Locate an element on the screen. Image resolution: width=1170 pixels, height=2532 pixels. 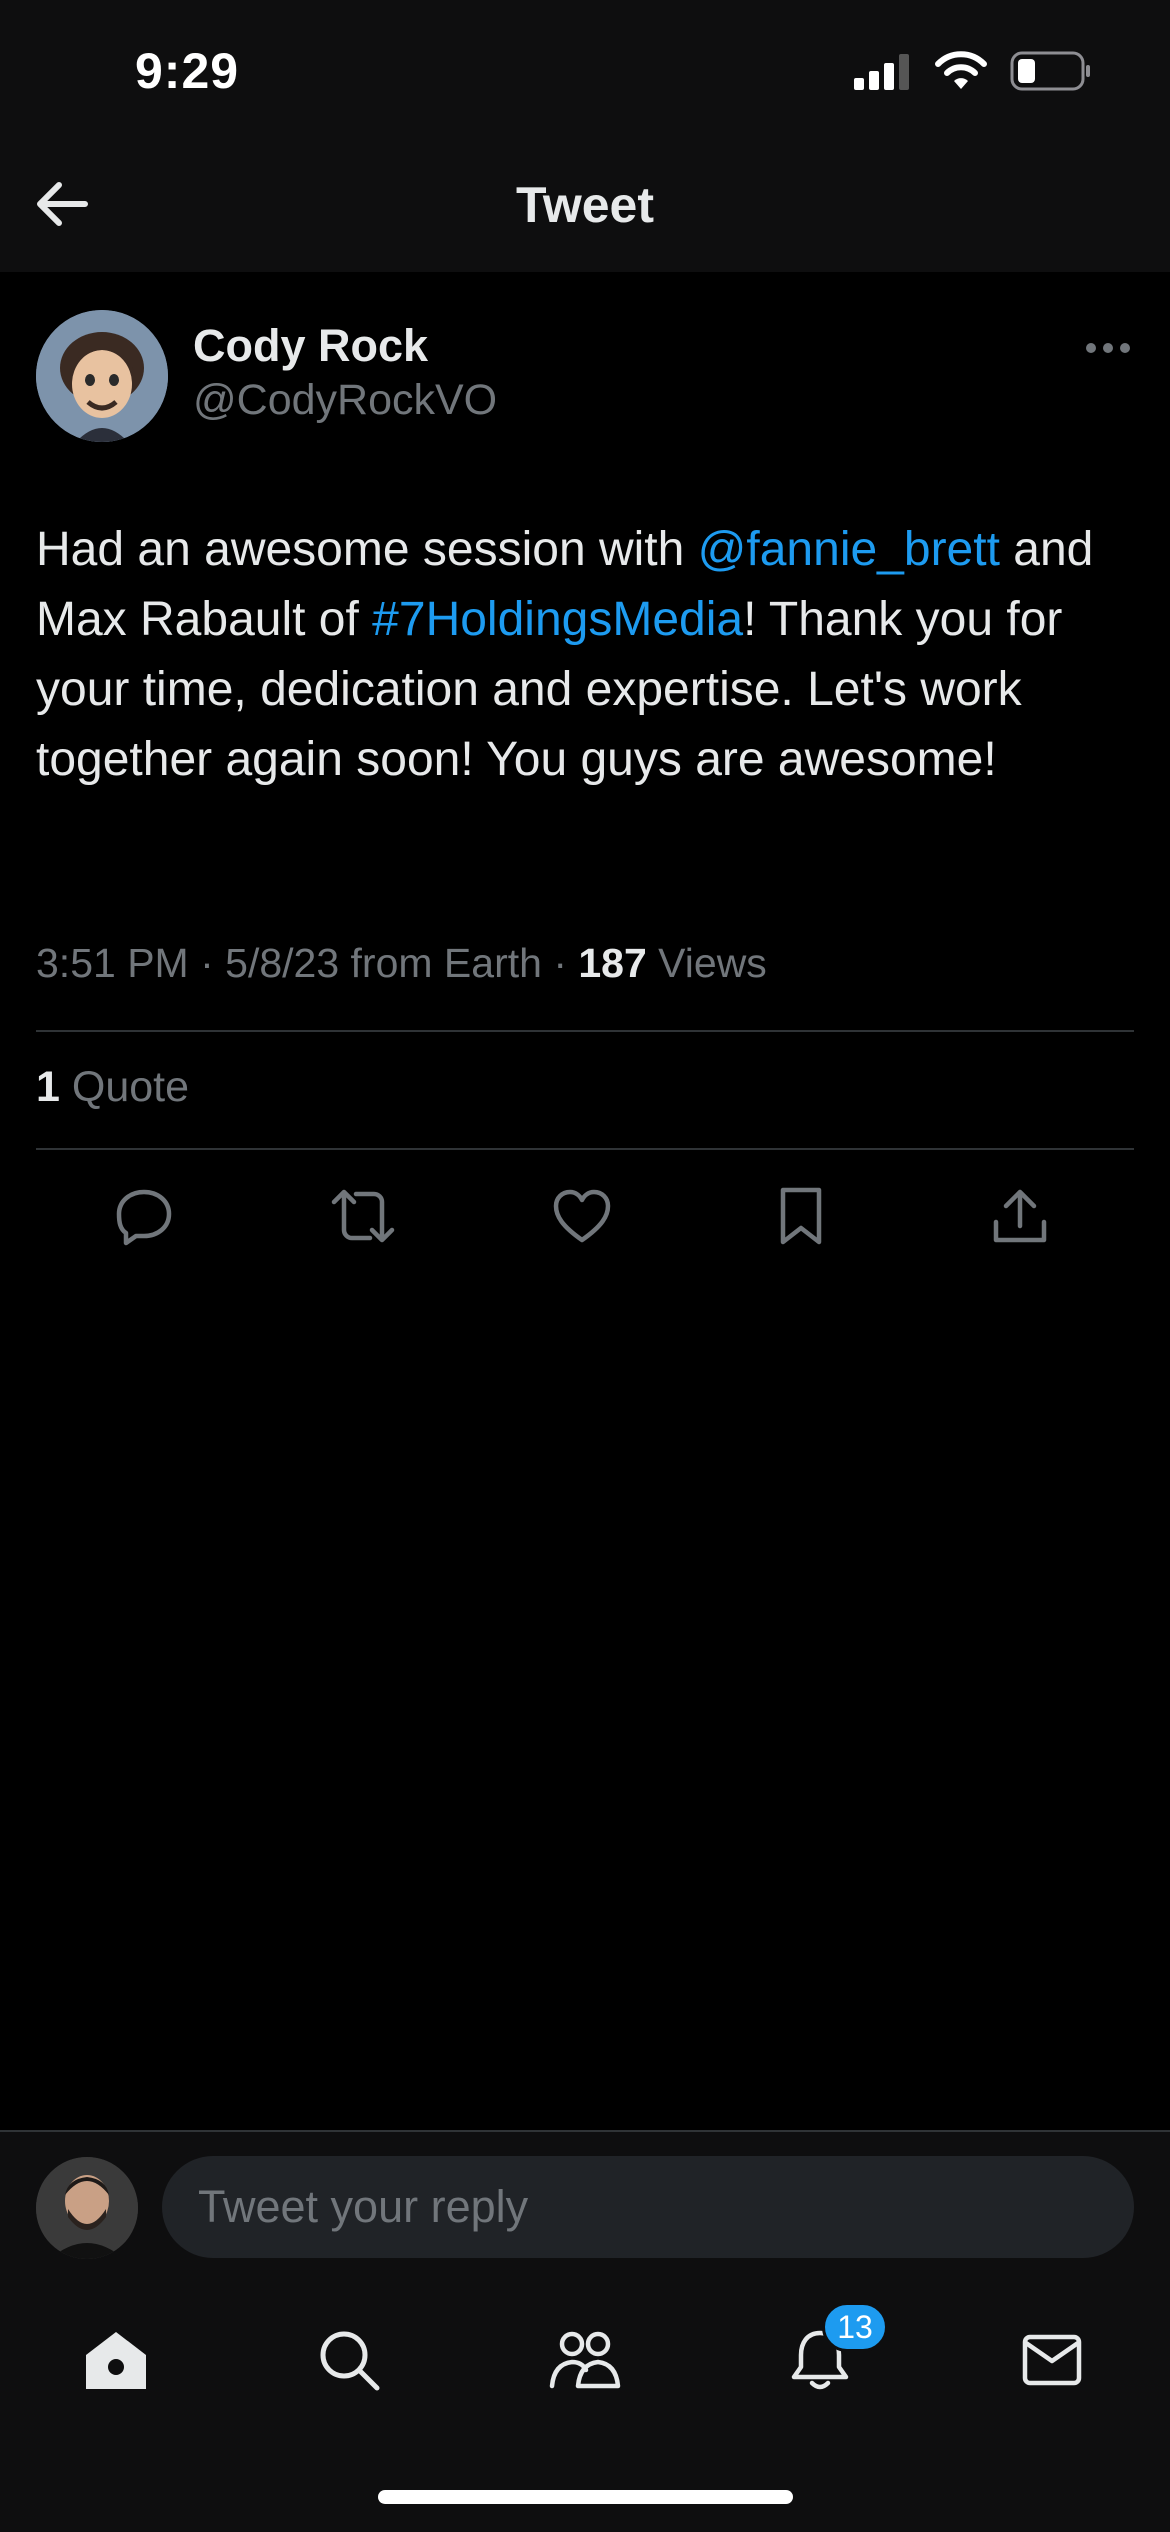
reply-button is located at coordinates (144, 1216).